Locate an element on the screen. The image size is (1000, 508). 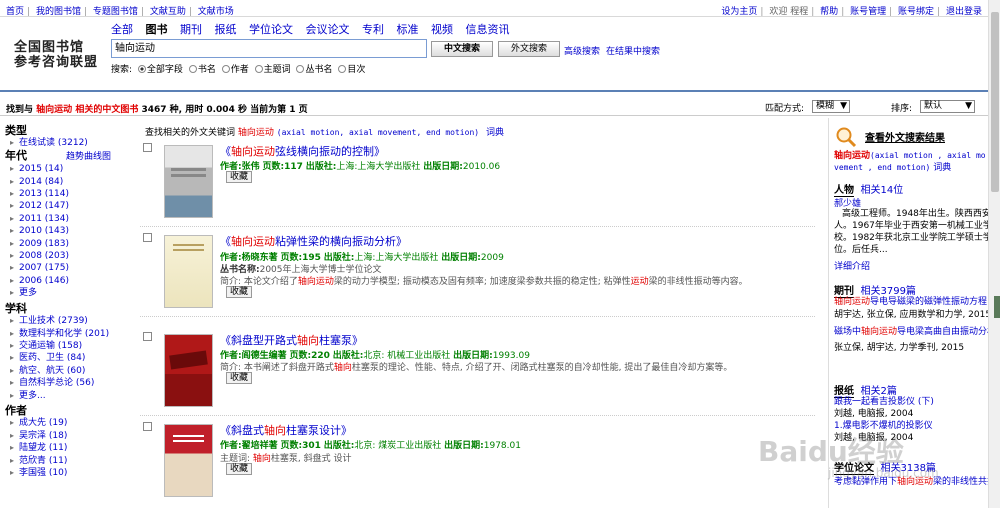
facet-subject-heading: 学科 is located at coordinates (16, 308).